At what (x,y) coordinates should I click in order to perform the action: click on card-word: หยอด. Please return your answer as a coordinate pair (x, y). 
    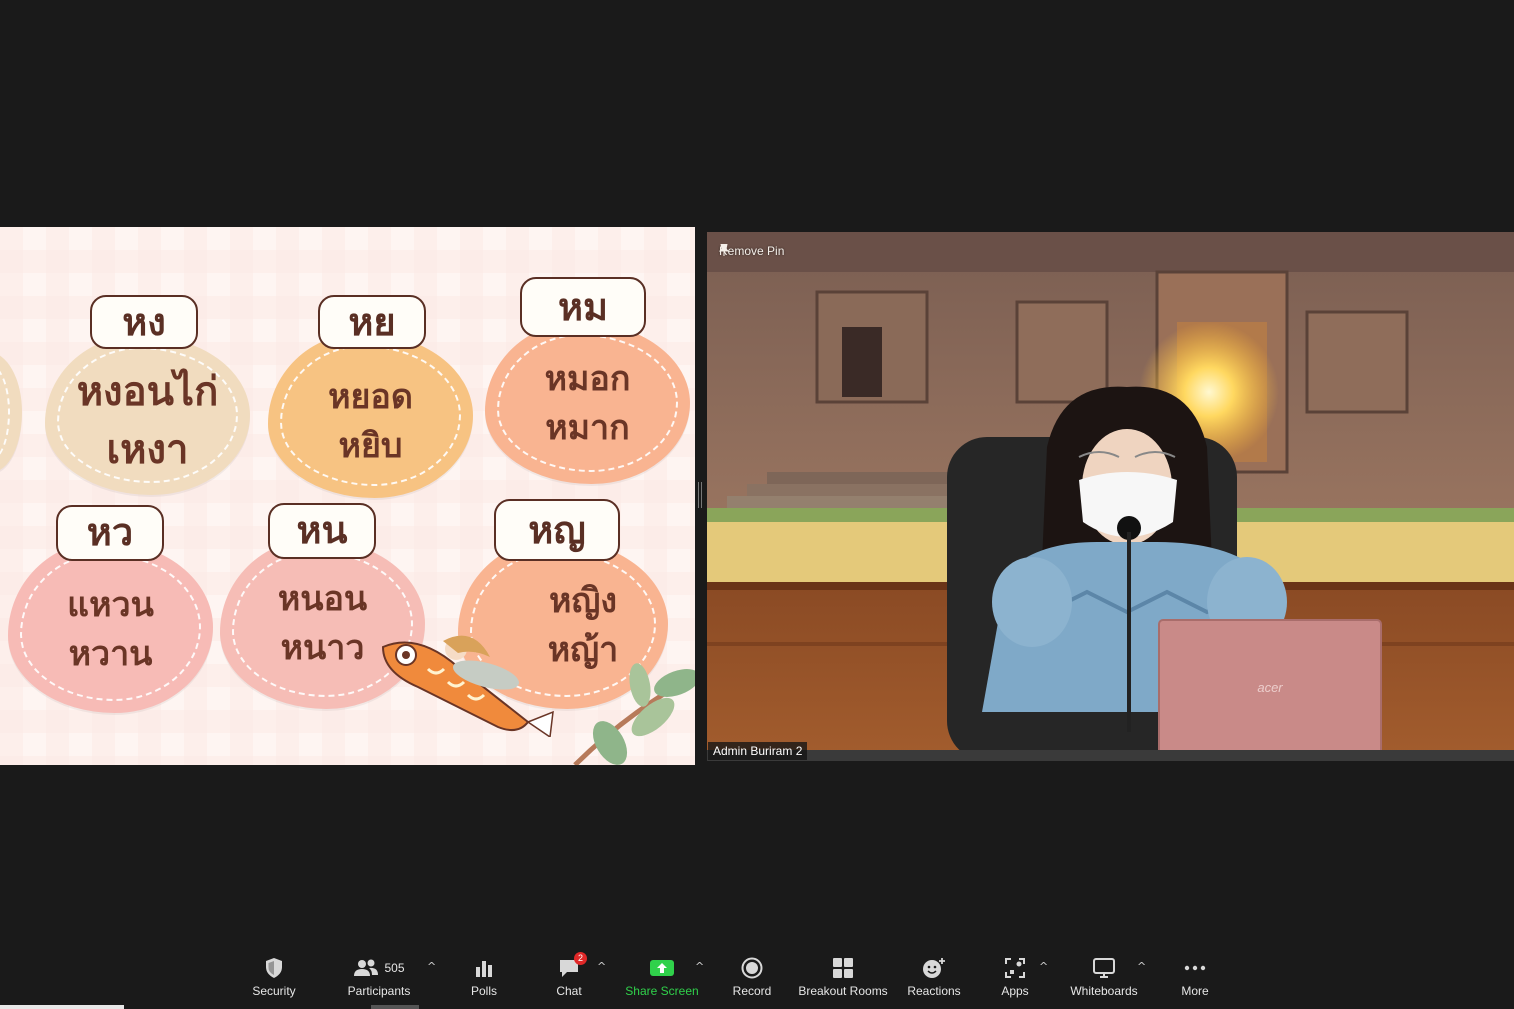
    Looking at the image, I should click on (370, 397).